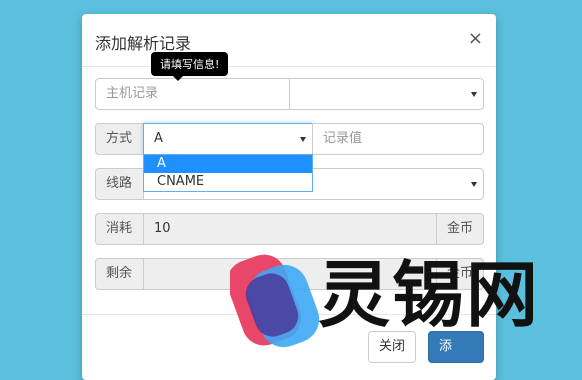 The image size is (582, 380). What do you see at coordinates (398, 139) in the screenshot?
I see `record-value-input: 记录值` at bounding box center [398, 139].